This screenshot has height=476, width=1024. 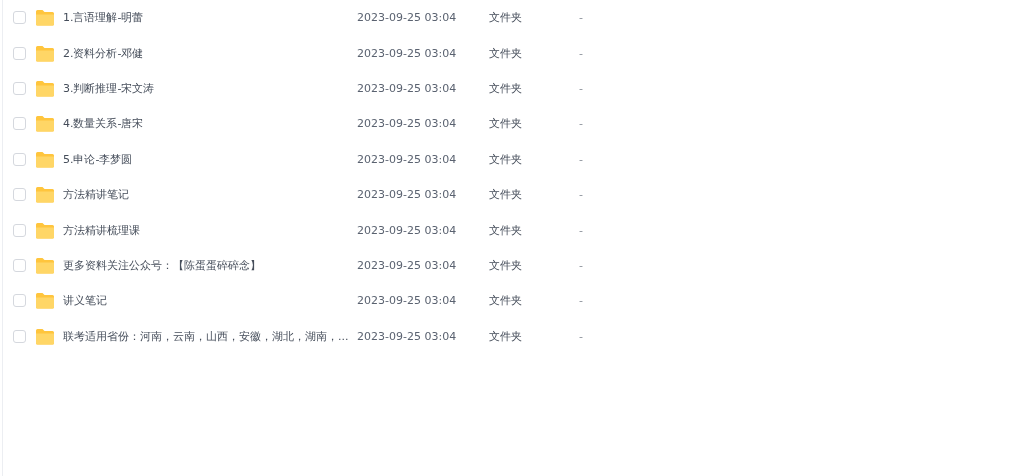 I want to click on file-name: 方法精讲梳理课, so click(x=210, y=230).